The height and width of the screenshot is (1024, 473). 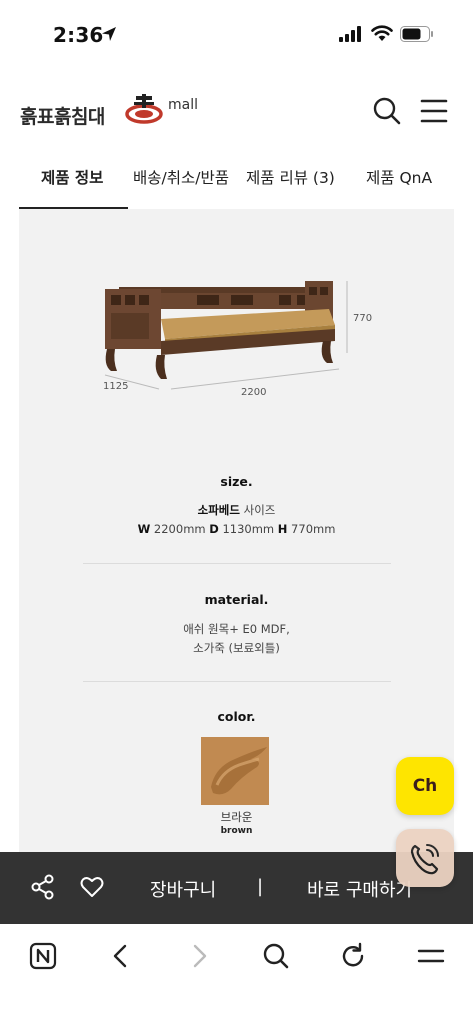 What do you see at coordinates (43, 887) in the screenshot?
I see `share-icon` at bounding box center [43, 887].